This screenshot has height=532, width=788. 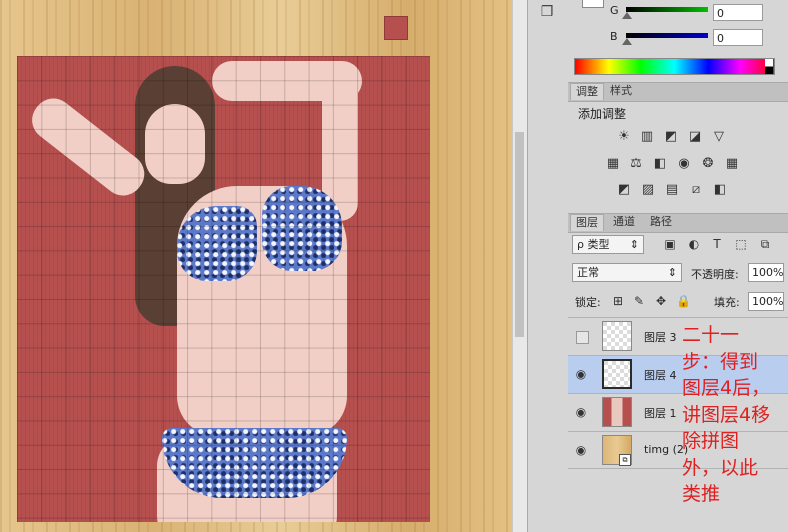 I want to click on foreground-swatch, so click(x=593, y=4).